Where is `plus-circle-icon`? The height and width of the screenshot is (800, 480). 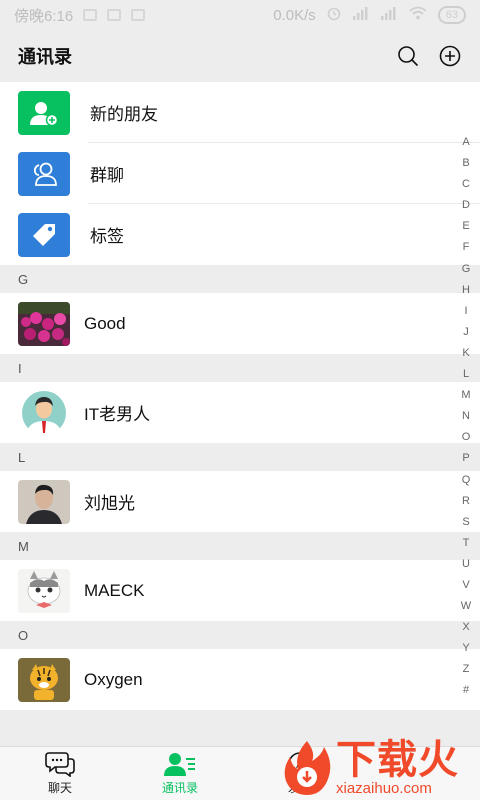 plus-circle-icon is located at coordinates (450, 56).